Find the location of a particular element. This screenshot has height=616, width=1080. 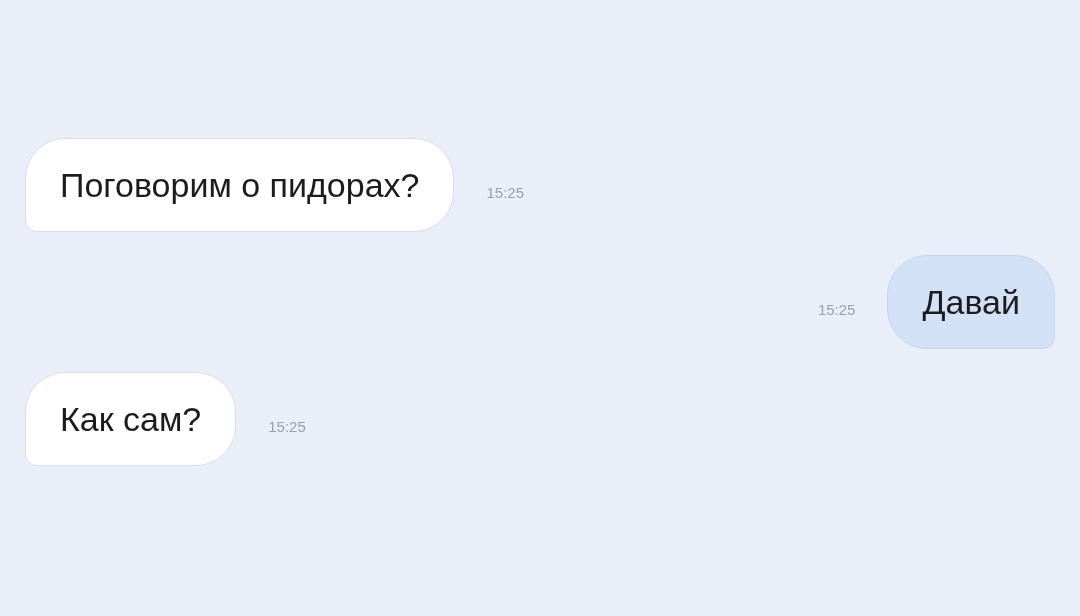

received-message-bubble: Поговорим о пидорах? is located at coordinates (240, 185).